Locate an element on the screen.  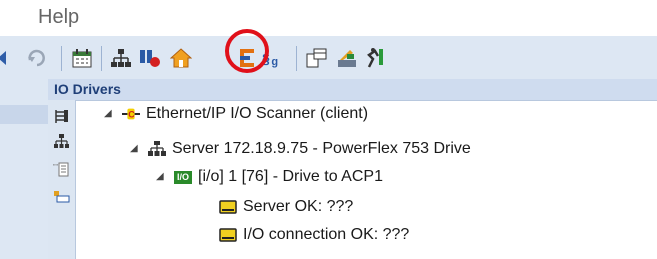
tree-leaf-label: Server OK: ??? is located at coordinates (298, 206).